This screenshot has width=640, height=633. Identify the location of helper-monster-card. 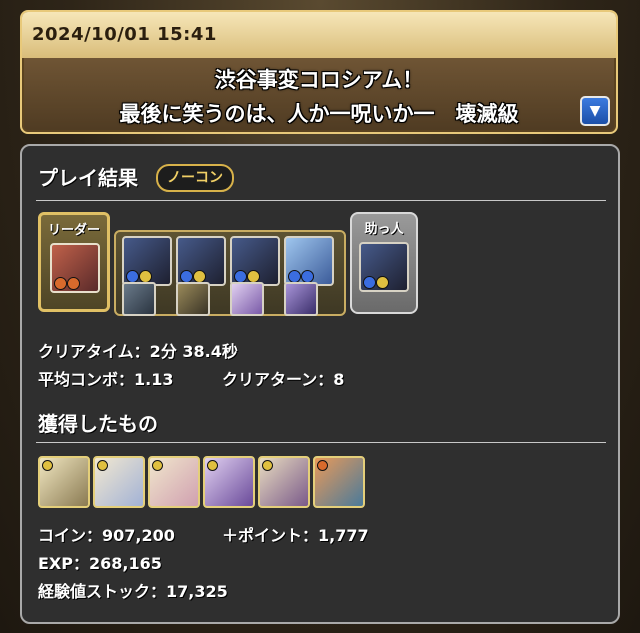
(384, 267).